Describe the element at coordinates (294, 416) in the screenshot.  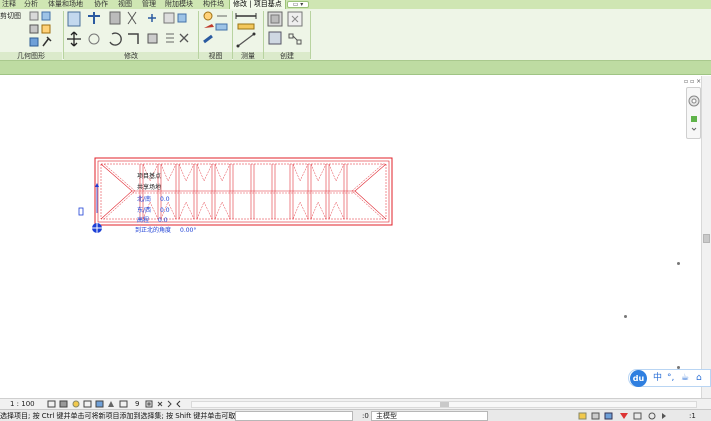
I see `workset-field` at that location.